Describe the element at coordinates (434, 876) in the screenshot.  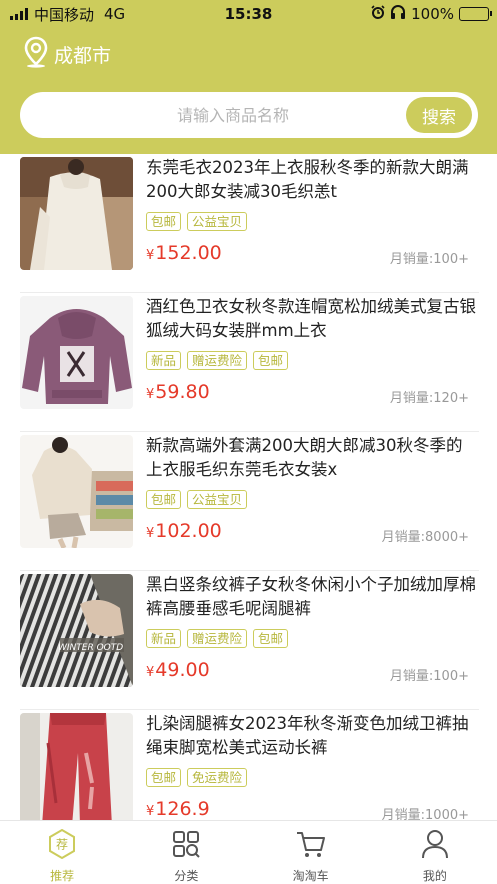
I see `tab-label: 我的` at that location.